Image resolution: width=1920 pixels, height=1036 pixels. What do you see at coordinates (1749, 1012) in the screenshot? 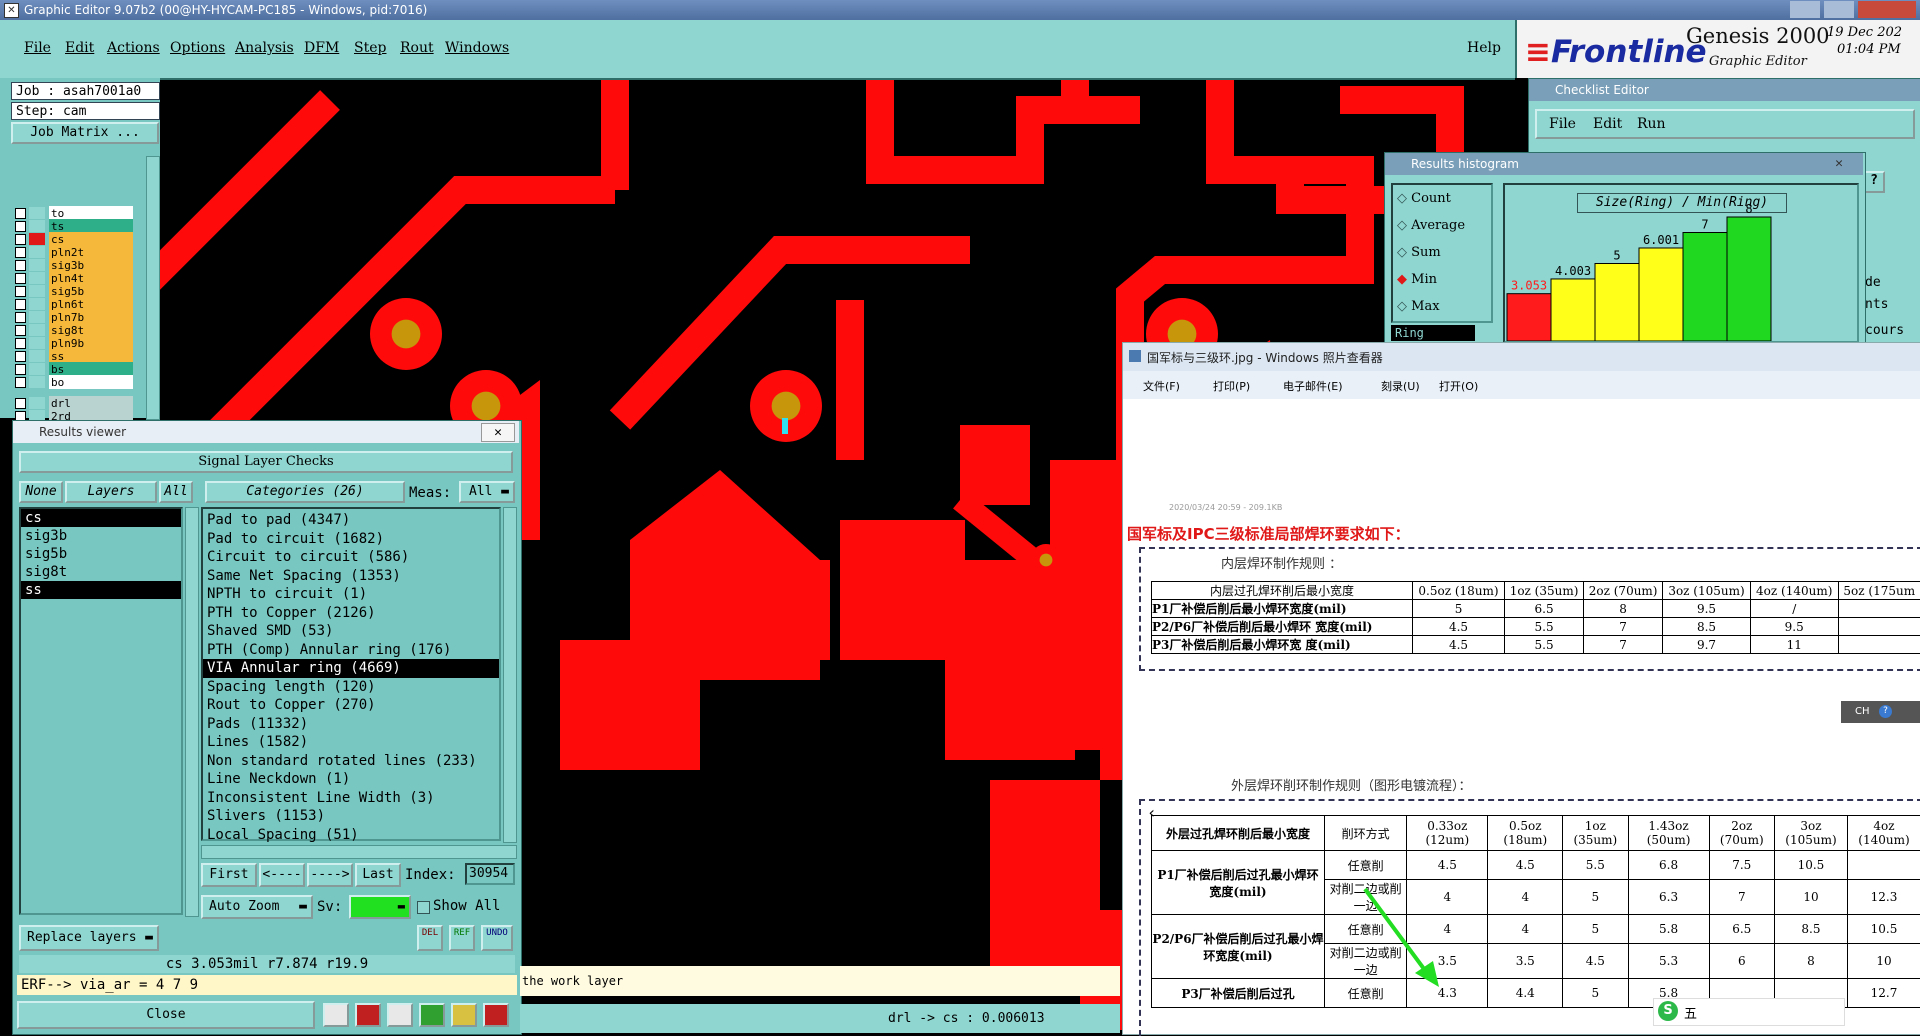
I see `ime-toolbar: S 五` at bounding box center [1749, 1012].